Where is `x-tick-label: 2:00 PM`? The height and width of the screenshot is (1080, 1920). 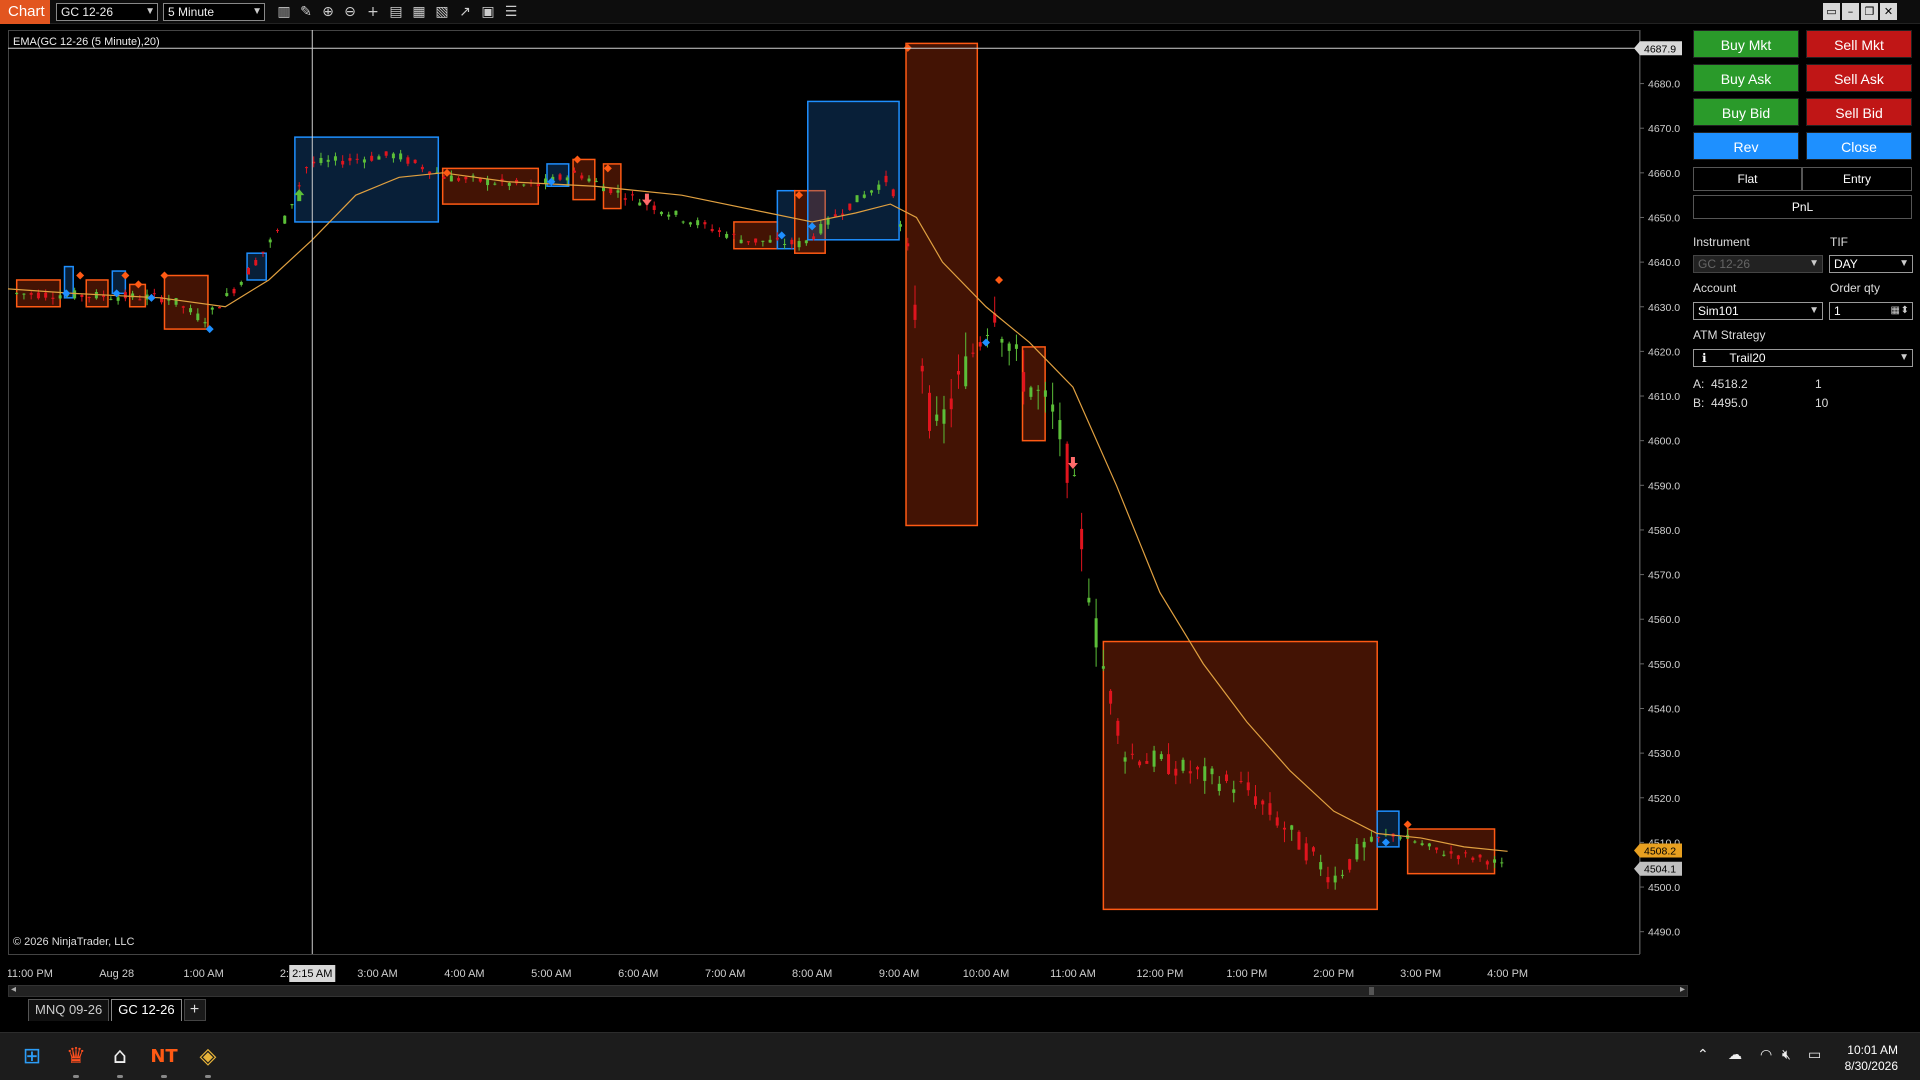 x-tick-label: 2:00 PM is located at coordinates (1333, 974).